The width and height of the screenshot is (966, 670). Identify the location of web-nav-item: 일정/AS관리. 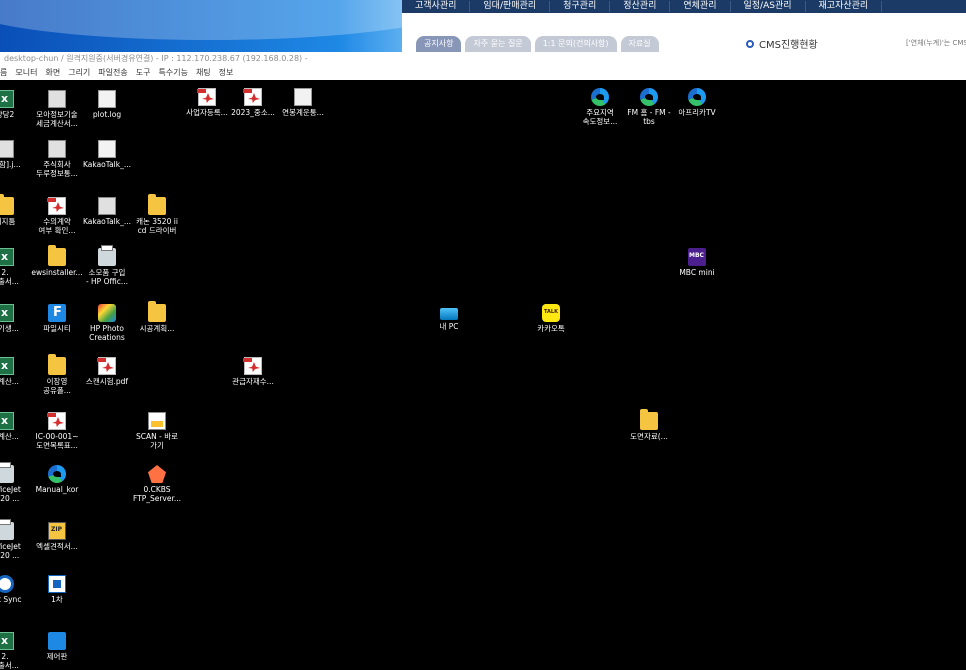
(768, 6).